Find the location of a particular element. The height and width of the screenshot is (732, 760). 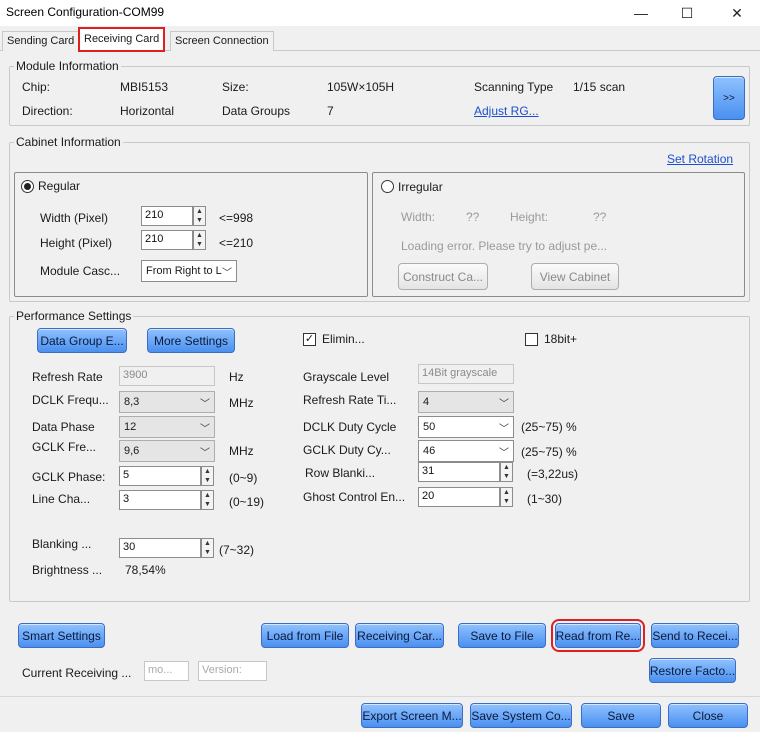

save-to-file-button: Save to File is located at coordinates (502, 635).